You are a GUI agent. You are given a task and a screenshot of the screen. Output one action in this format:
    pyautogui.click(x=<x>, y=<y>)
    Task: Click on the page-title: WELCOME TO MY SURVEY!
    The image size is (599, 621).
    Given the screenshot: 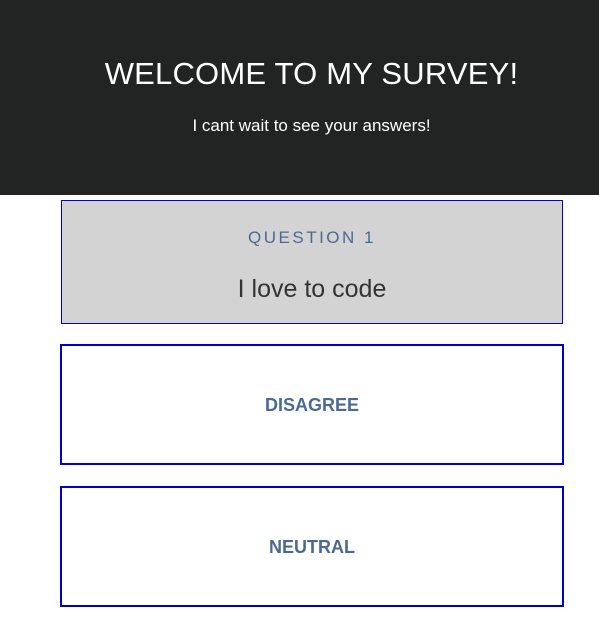 What is the action you would take?
    pyautogui.click(x=311, y=73)
    